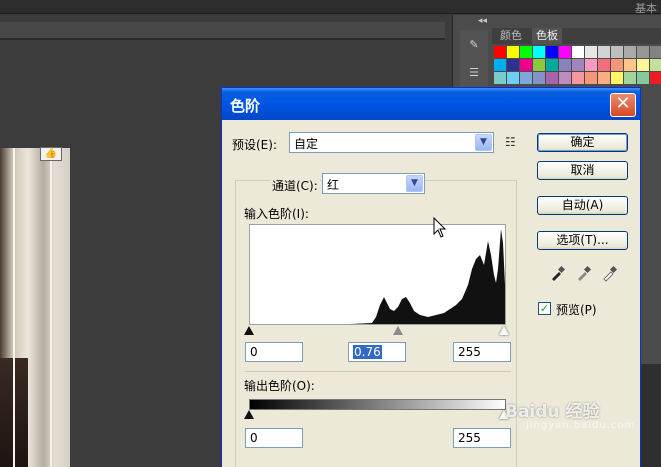  What do you see at coordinates (623, 105) in the screenshot?
I see `close-icon: ✕` at bounding box center [623, 105].